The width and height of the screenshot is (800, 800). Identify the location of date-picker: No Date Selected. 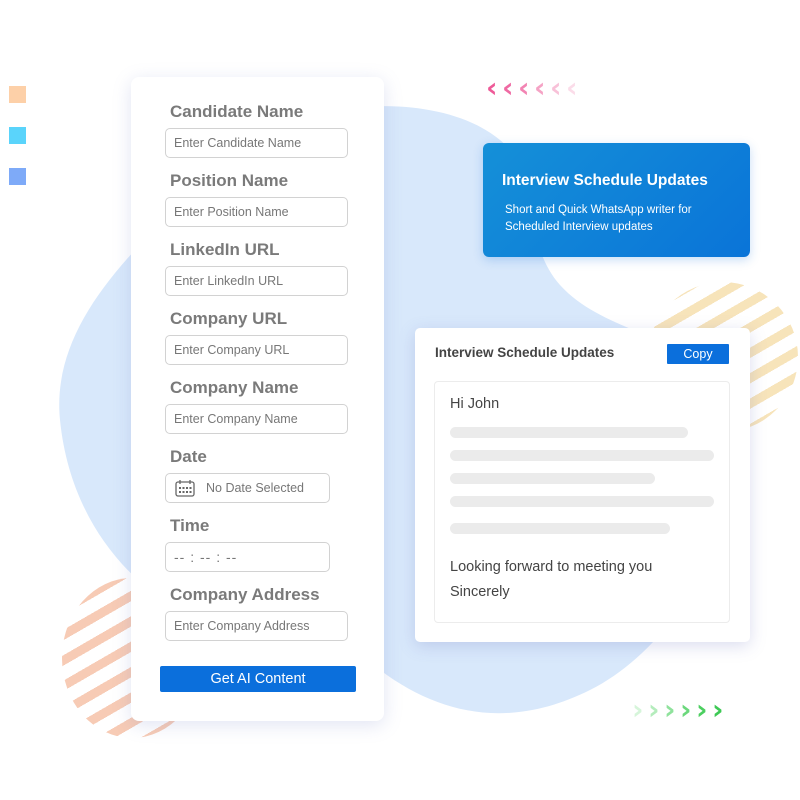
(247, 488).